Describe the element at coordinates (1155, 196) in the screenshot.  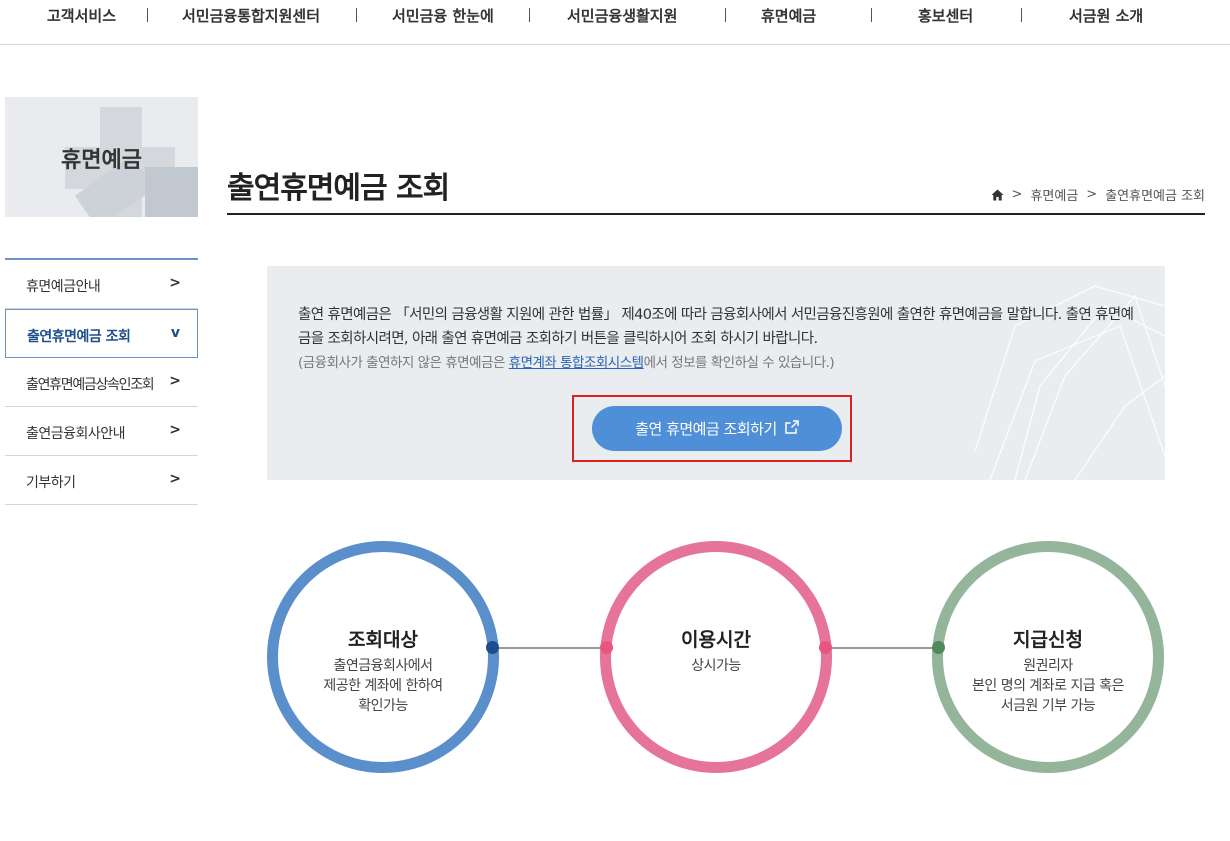
I see `breadcrumb-current: 출연휴면예금 조회` at that location.